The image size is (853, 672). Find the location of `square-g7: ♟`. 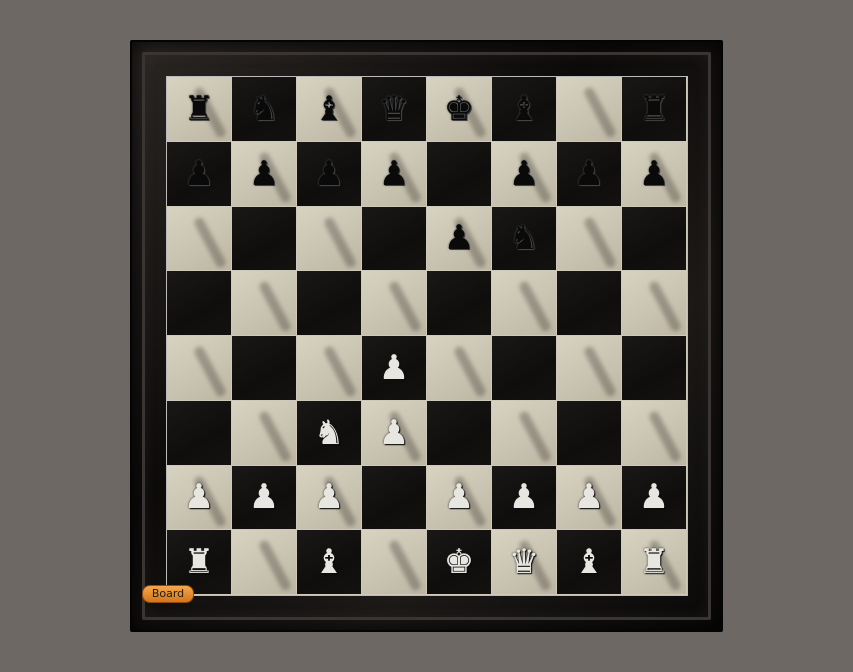

square-g7: ♟ is located at coordinates (589, 174).